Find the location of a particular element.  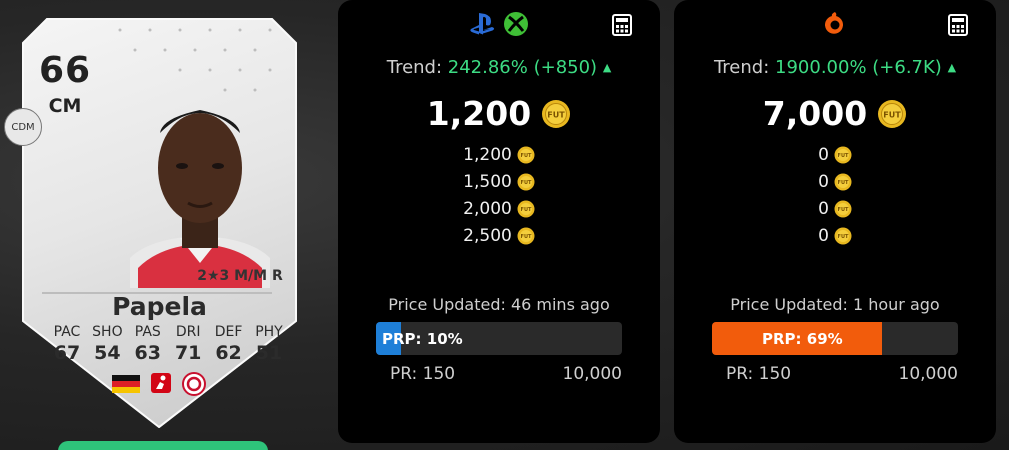

stat-value: 63 is located at coordinates (147, 353).